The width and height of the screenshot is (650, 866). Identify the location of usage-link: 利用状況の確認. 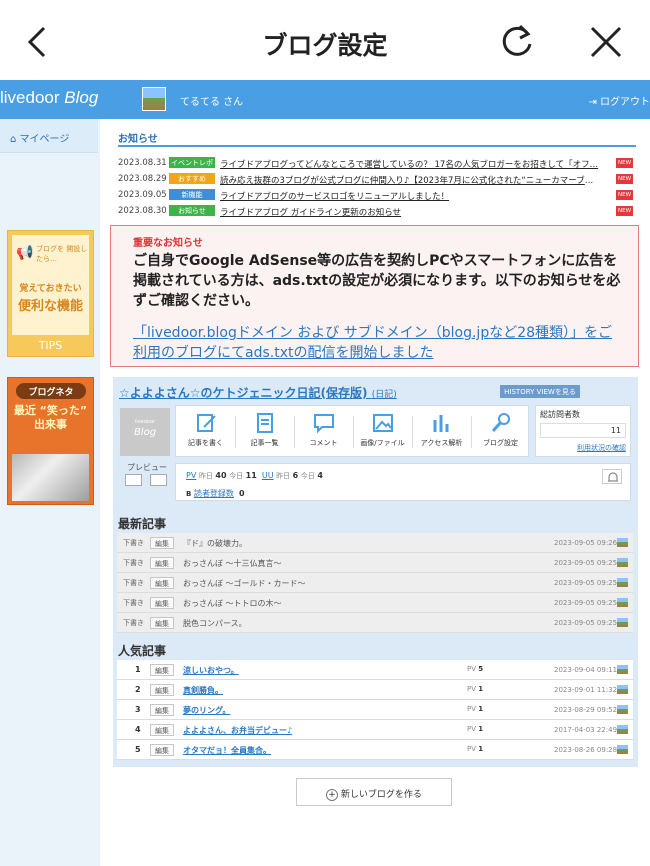
(601, 448).